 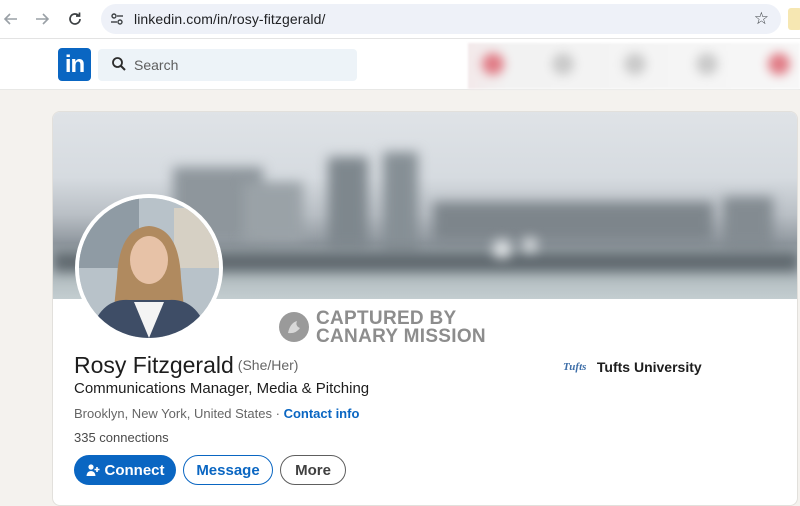 I want to click on contact-info-link: Contact info, so click(x=322, y=413).